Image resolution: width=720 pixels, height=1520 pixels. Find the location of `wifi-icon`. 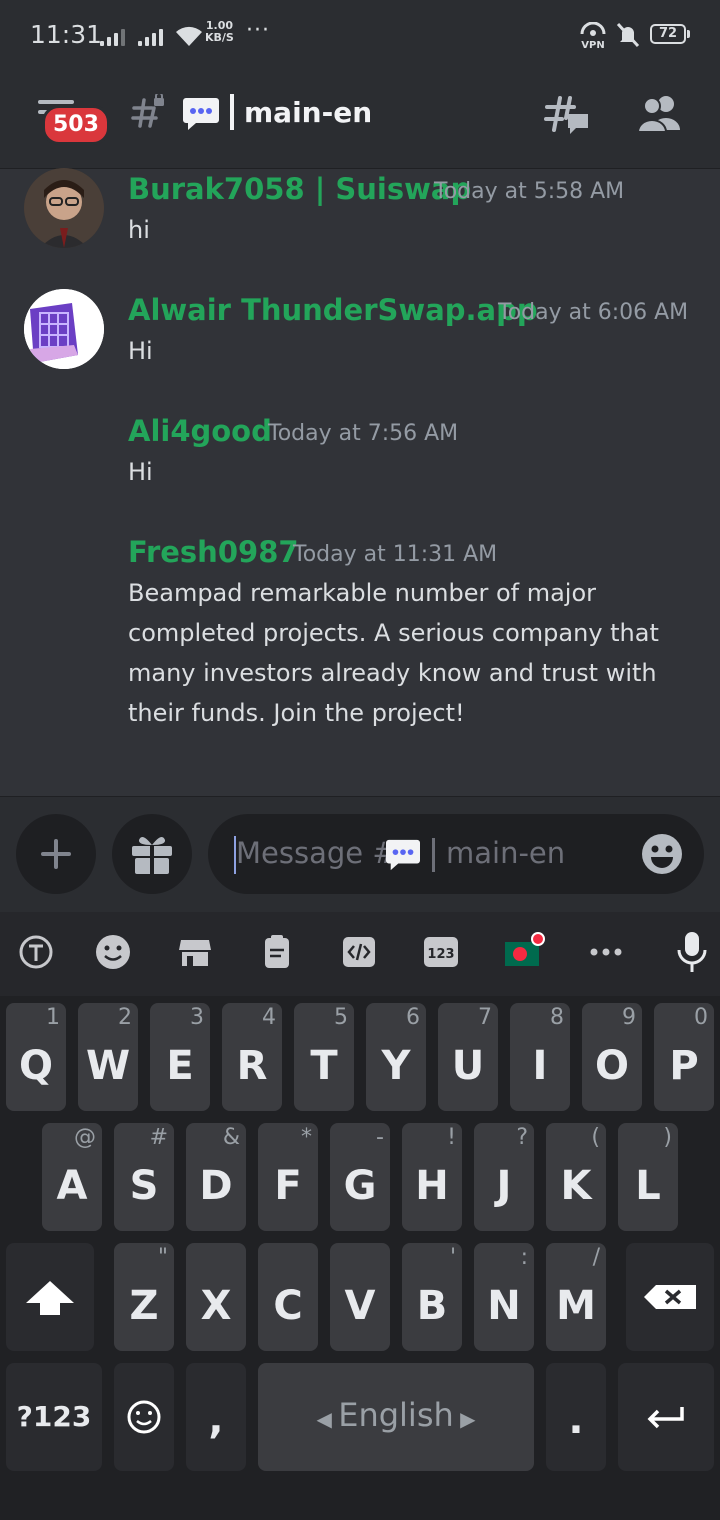

wifi-icon is located at coordinates (189, 36).